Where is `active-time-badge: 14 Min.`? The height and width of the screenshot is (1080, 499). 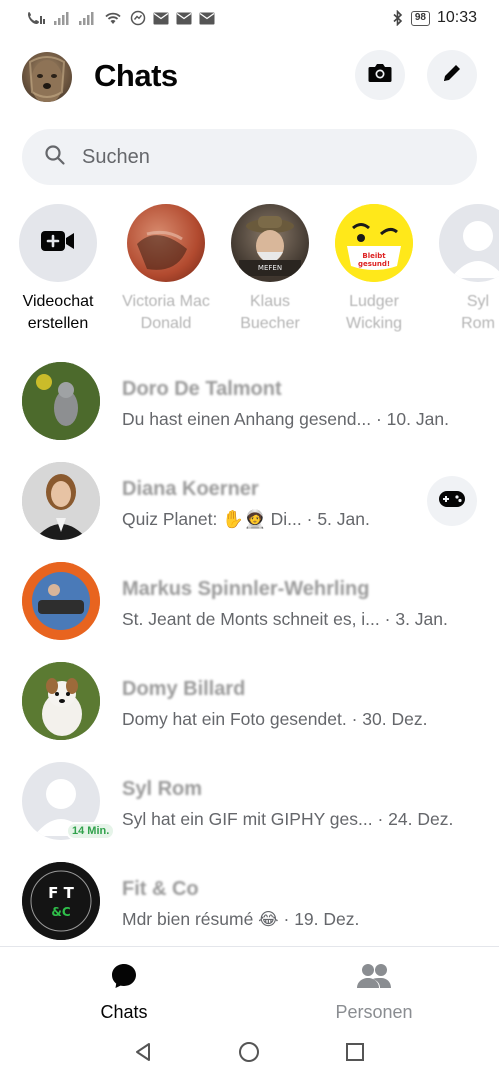
active-time-badge: 14 Min. is located at coordinates (91, 831).